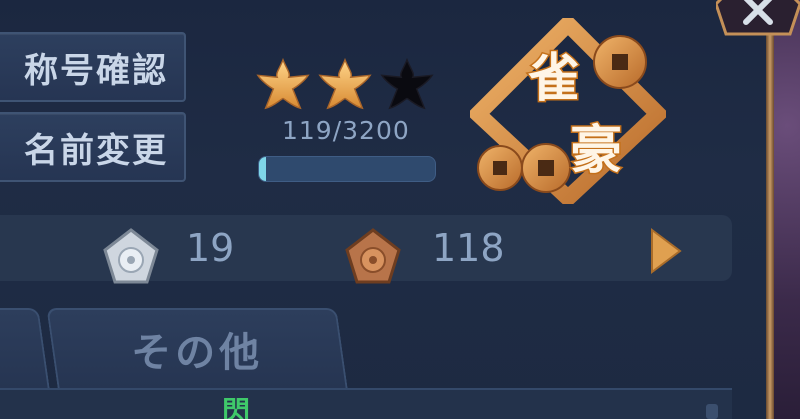 Image resolution: width=800 pixels, height=419 pixels. What do you see at coordinates (373, 256) in the screenshot?
I see `bronze-sakura-badge-icon` at bounding box center [373, 256].